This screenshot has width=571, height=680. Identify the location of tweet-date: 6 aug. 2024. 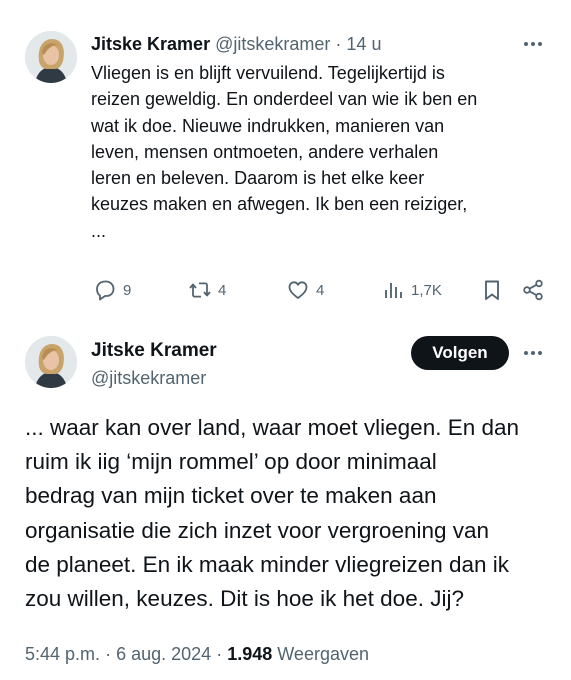
(163, 654).